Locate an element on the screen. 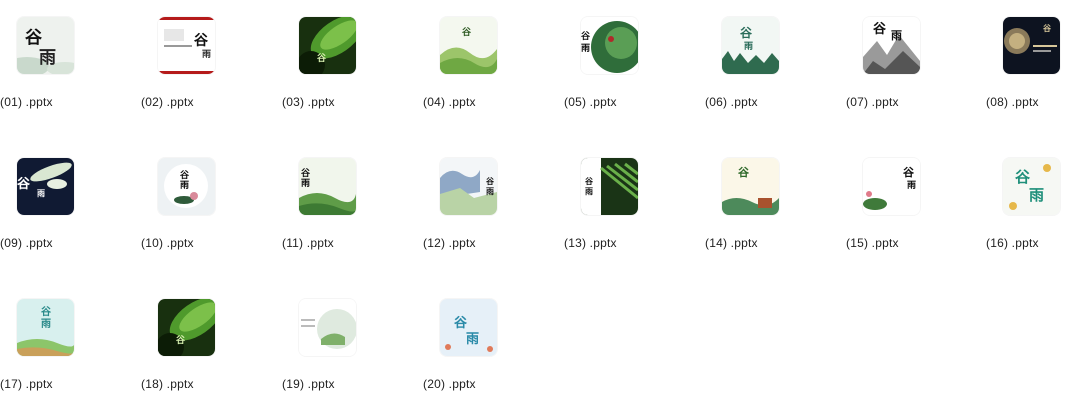 The width and height of the screenshot is (1080, 414). file-item: 谷雨 (15) .pptx is located at coordinates (896, 201).